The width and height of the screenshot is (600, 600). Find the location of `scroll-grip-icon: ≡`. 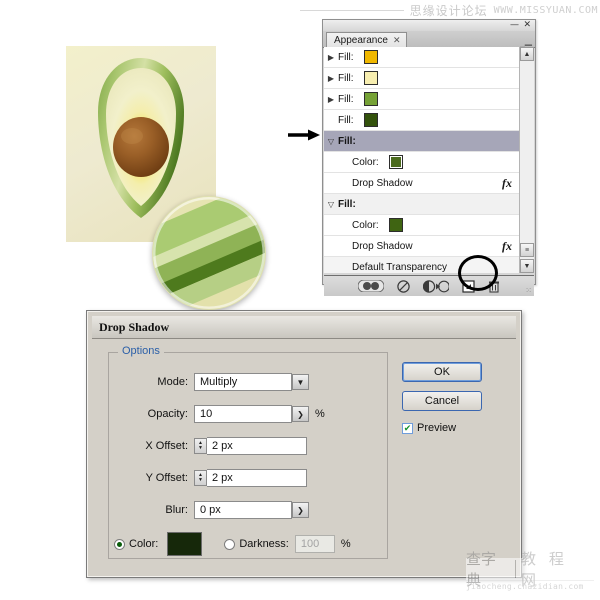

scroll-grip-icon: ≡ is located at coordinates (527, 250).